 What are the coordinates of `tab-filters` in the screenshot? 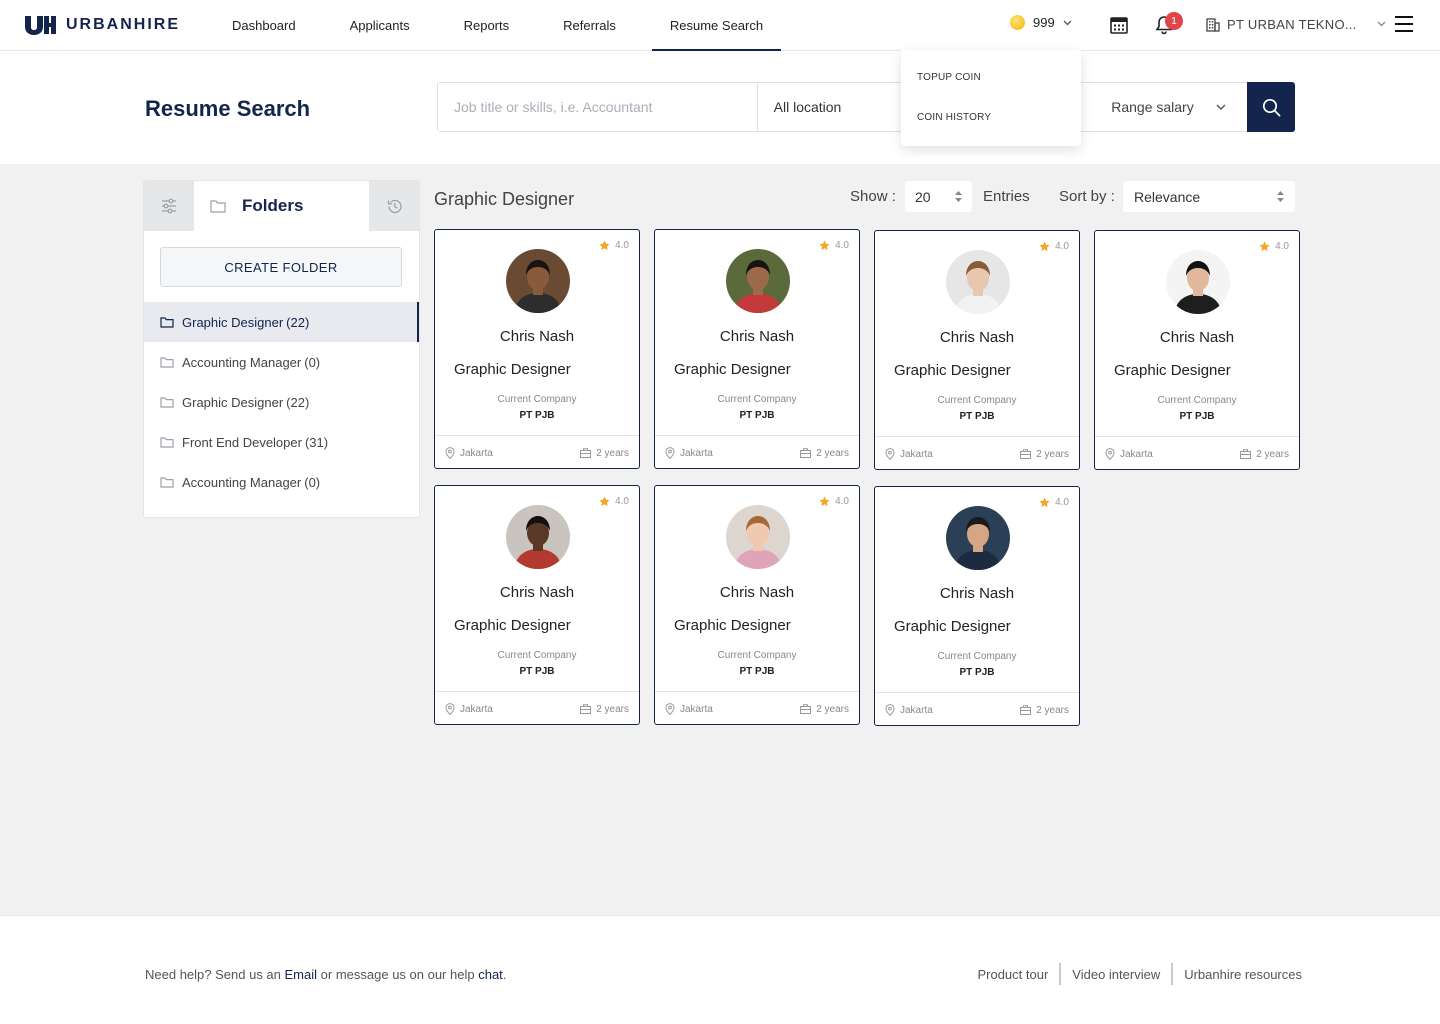 It's located at (169, 206).